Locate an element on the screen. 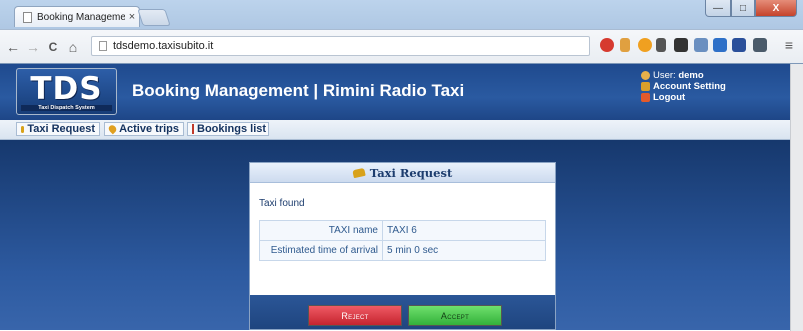 The height and width of the screenshot is (331, 803). window-controls: — □ X is located at coordinates (751, 8).